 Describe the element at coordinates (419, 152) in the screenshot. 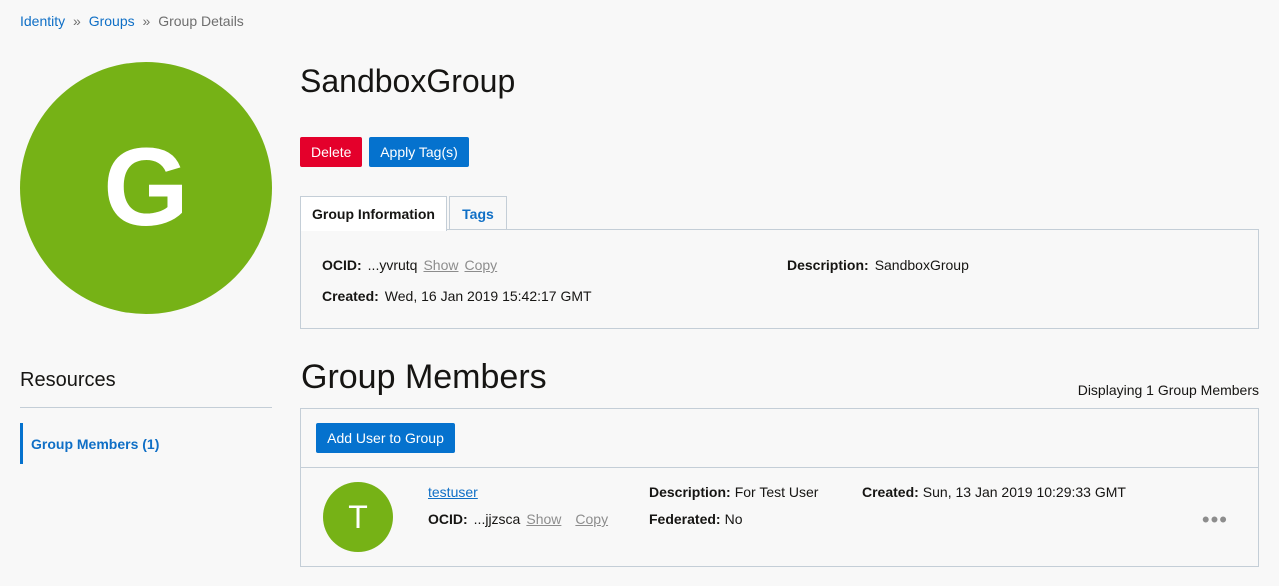

I see `apply-tags-button: Apply Tag(s)` at that location.